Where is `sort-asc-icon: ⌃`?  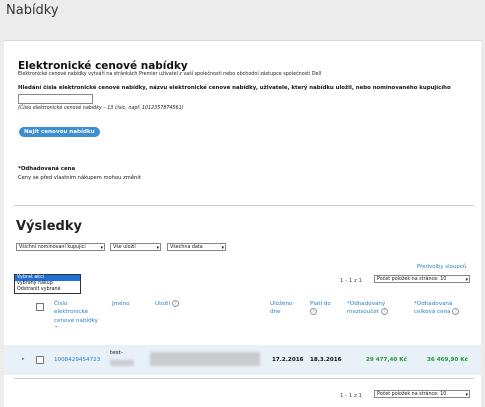 sort-asc-icon: ⌃ is located at coordinates (56, 329).